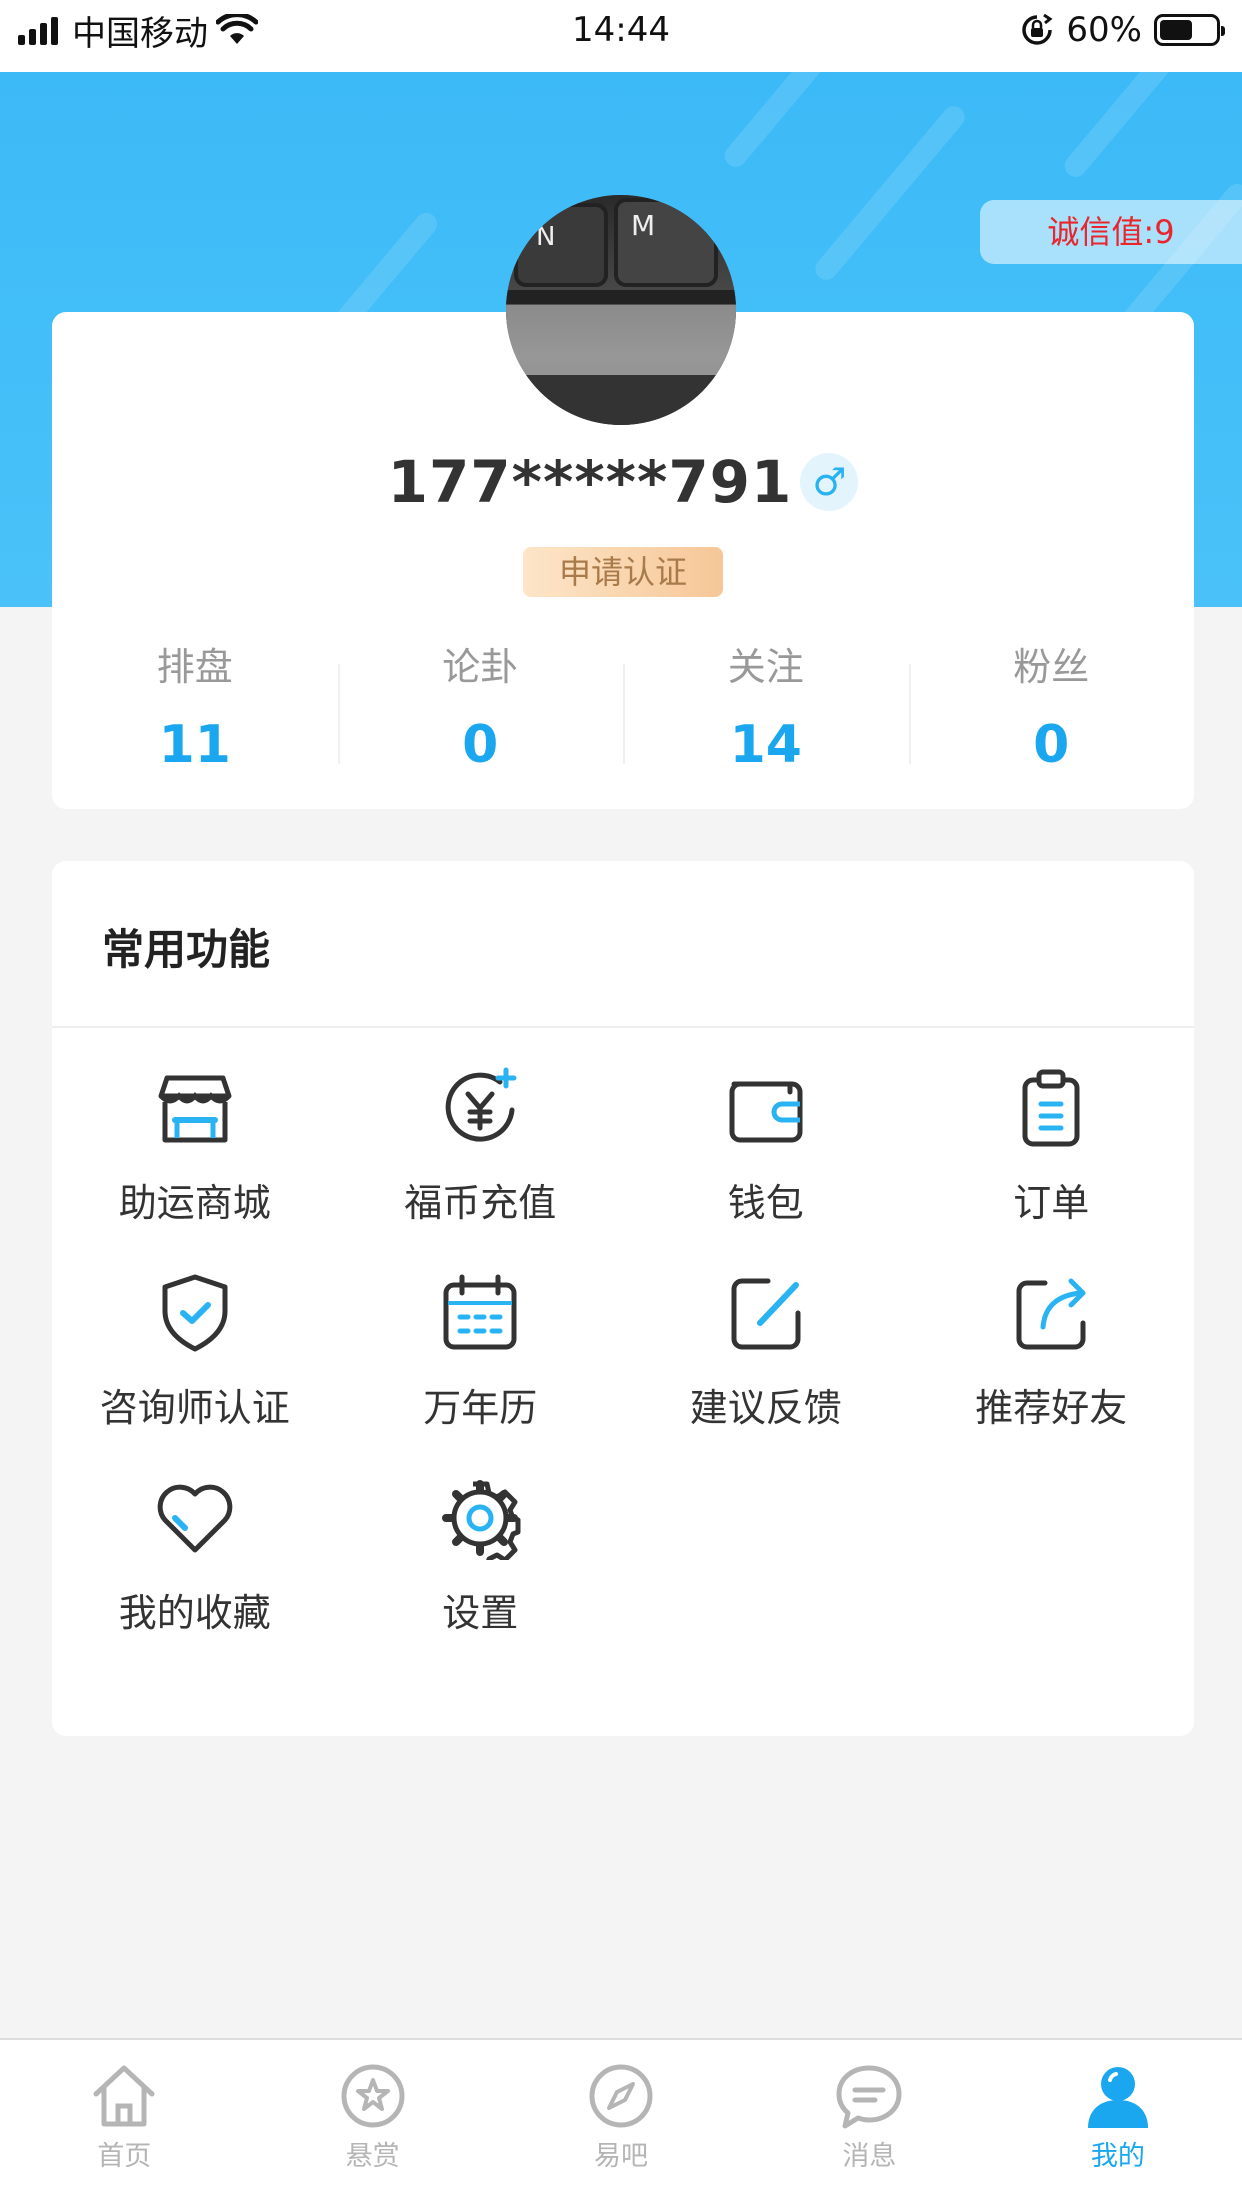 Image resolution: width=1242 pixels, height=2208 pixels. Describe the element at coordinates (186, 949) in the screenshot. I see `section-title: 常用功能` at that location.